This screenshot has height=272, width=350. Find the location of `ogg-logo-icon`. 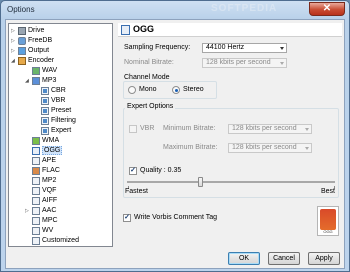

ogg-logo-icon is located at coordinates (328, 219).